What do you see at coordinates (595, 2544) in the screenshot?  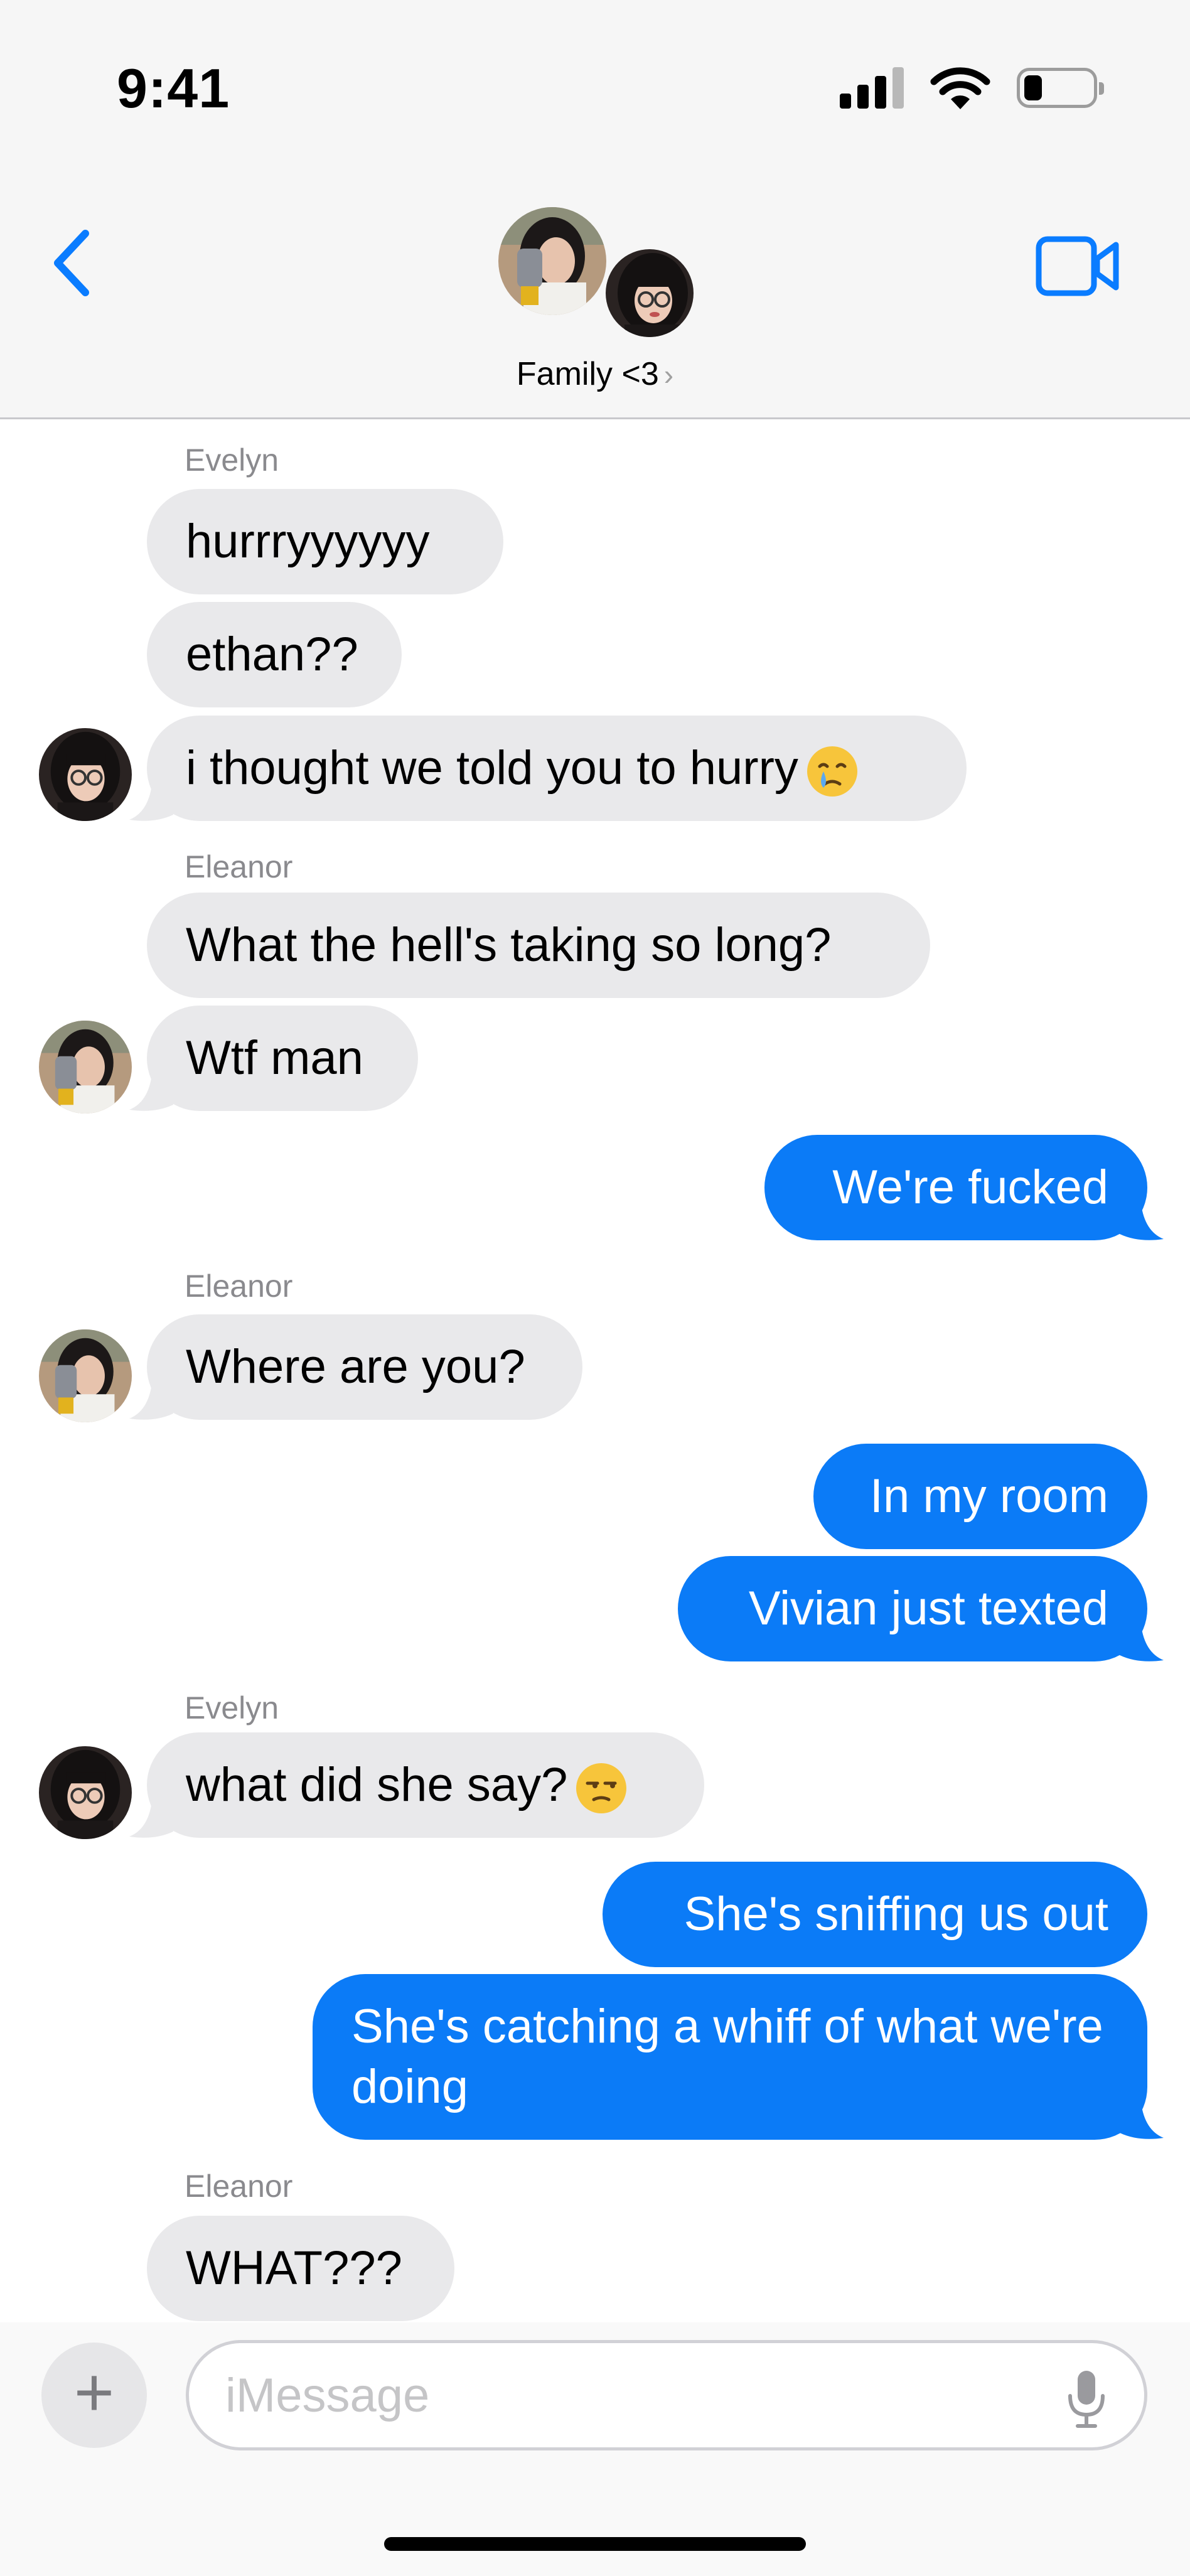 I see `home-indicator` at bounding box center [595, 2544].